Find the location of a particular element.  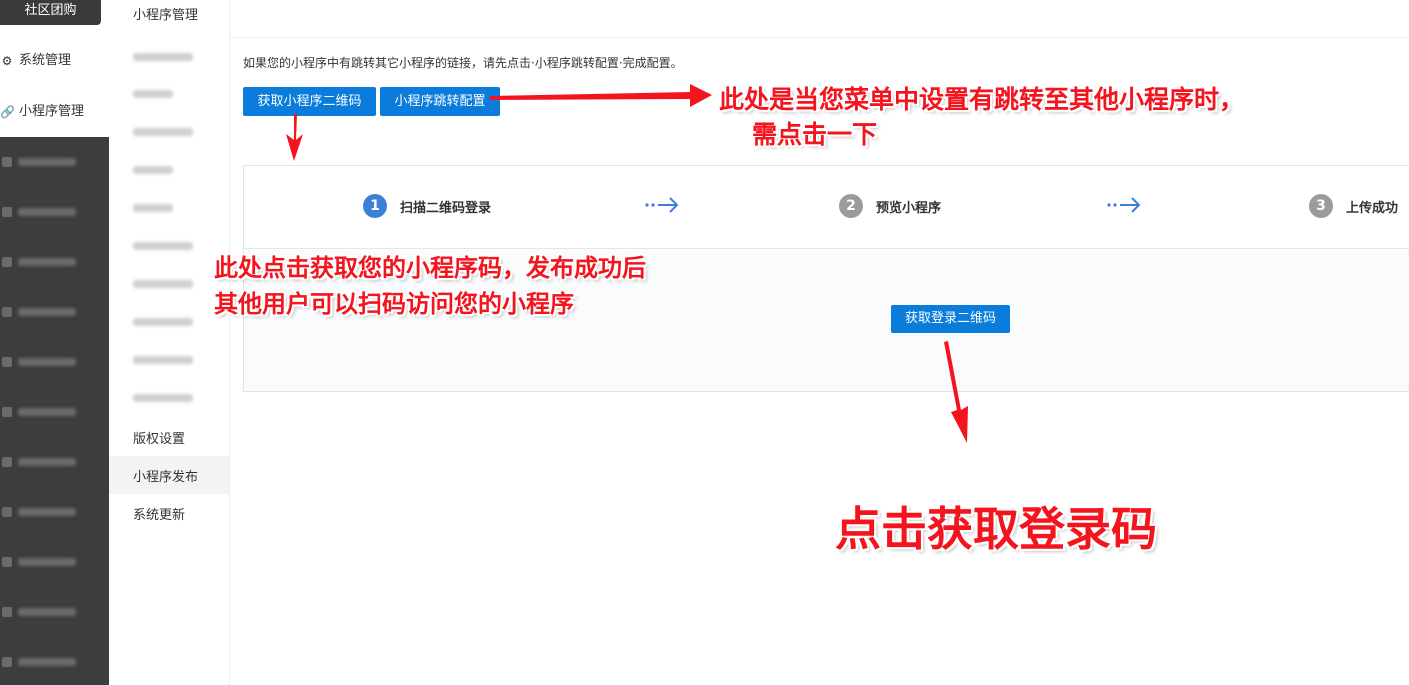

annotation-login-code: 点击获取登录码 is located at coordinates (996, 529).